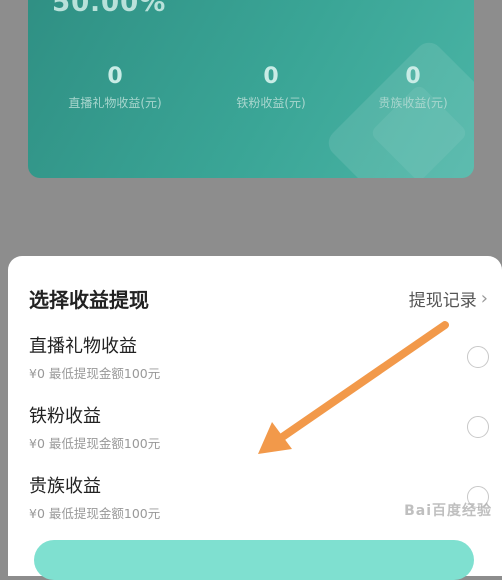 This screenshot has width=502, height=580. I want to click on withdraw-history-link: 提现记录 ›, so click(448, 298).